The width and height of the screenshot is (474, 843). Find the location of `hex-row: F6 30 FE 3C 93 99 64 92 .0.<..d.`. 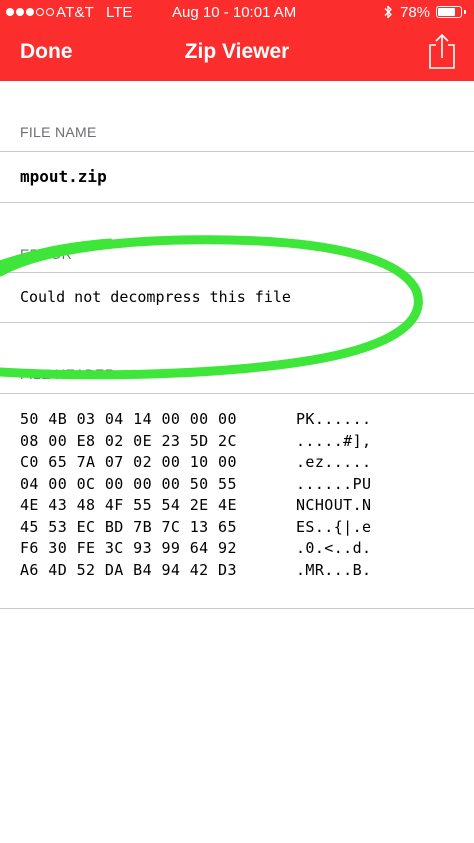

hex-row: F6 30 FE 3C 93 99 64 92 .0.<..d. is located at coordinates (195, 549).